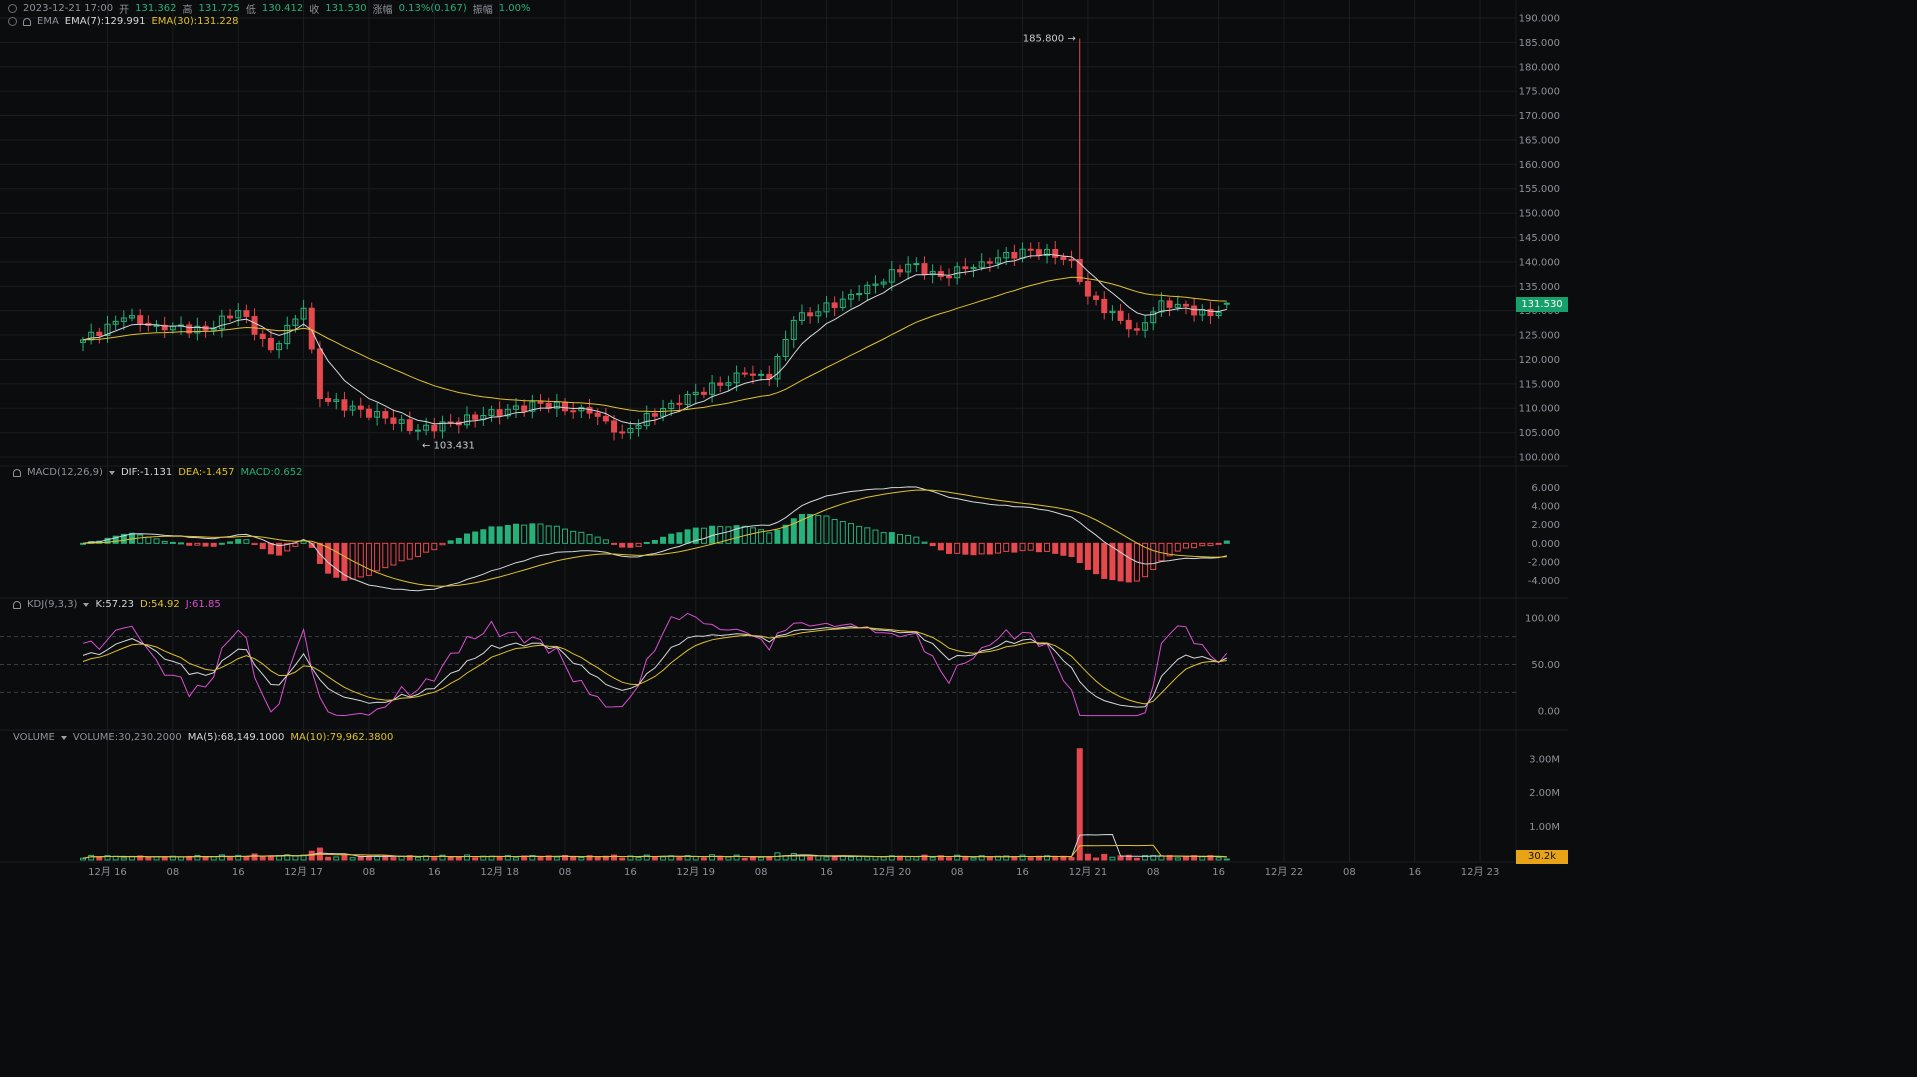 The height and width of the screenshot is (1077, 1917). I want to click on amp-value: 1.00%, so click(514, 8).